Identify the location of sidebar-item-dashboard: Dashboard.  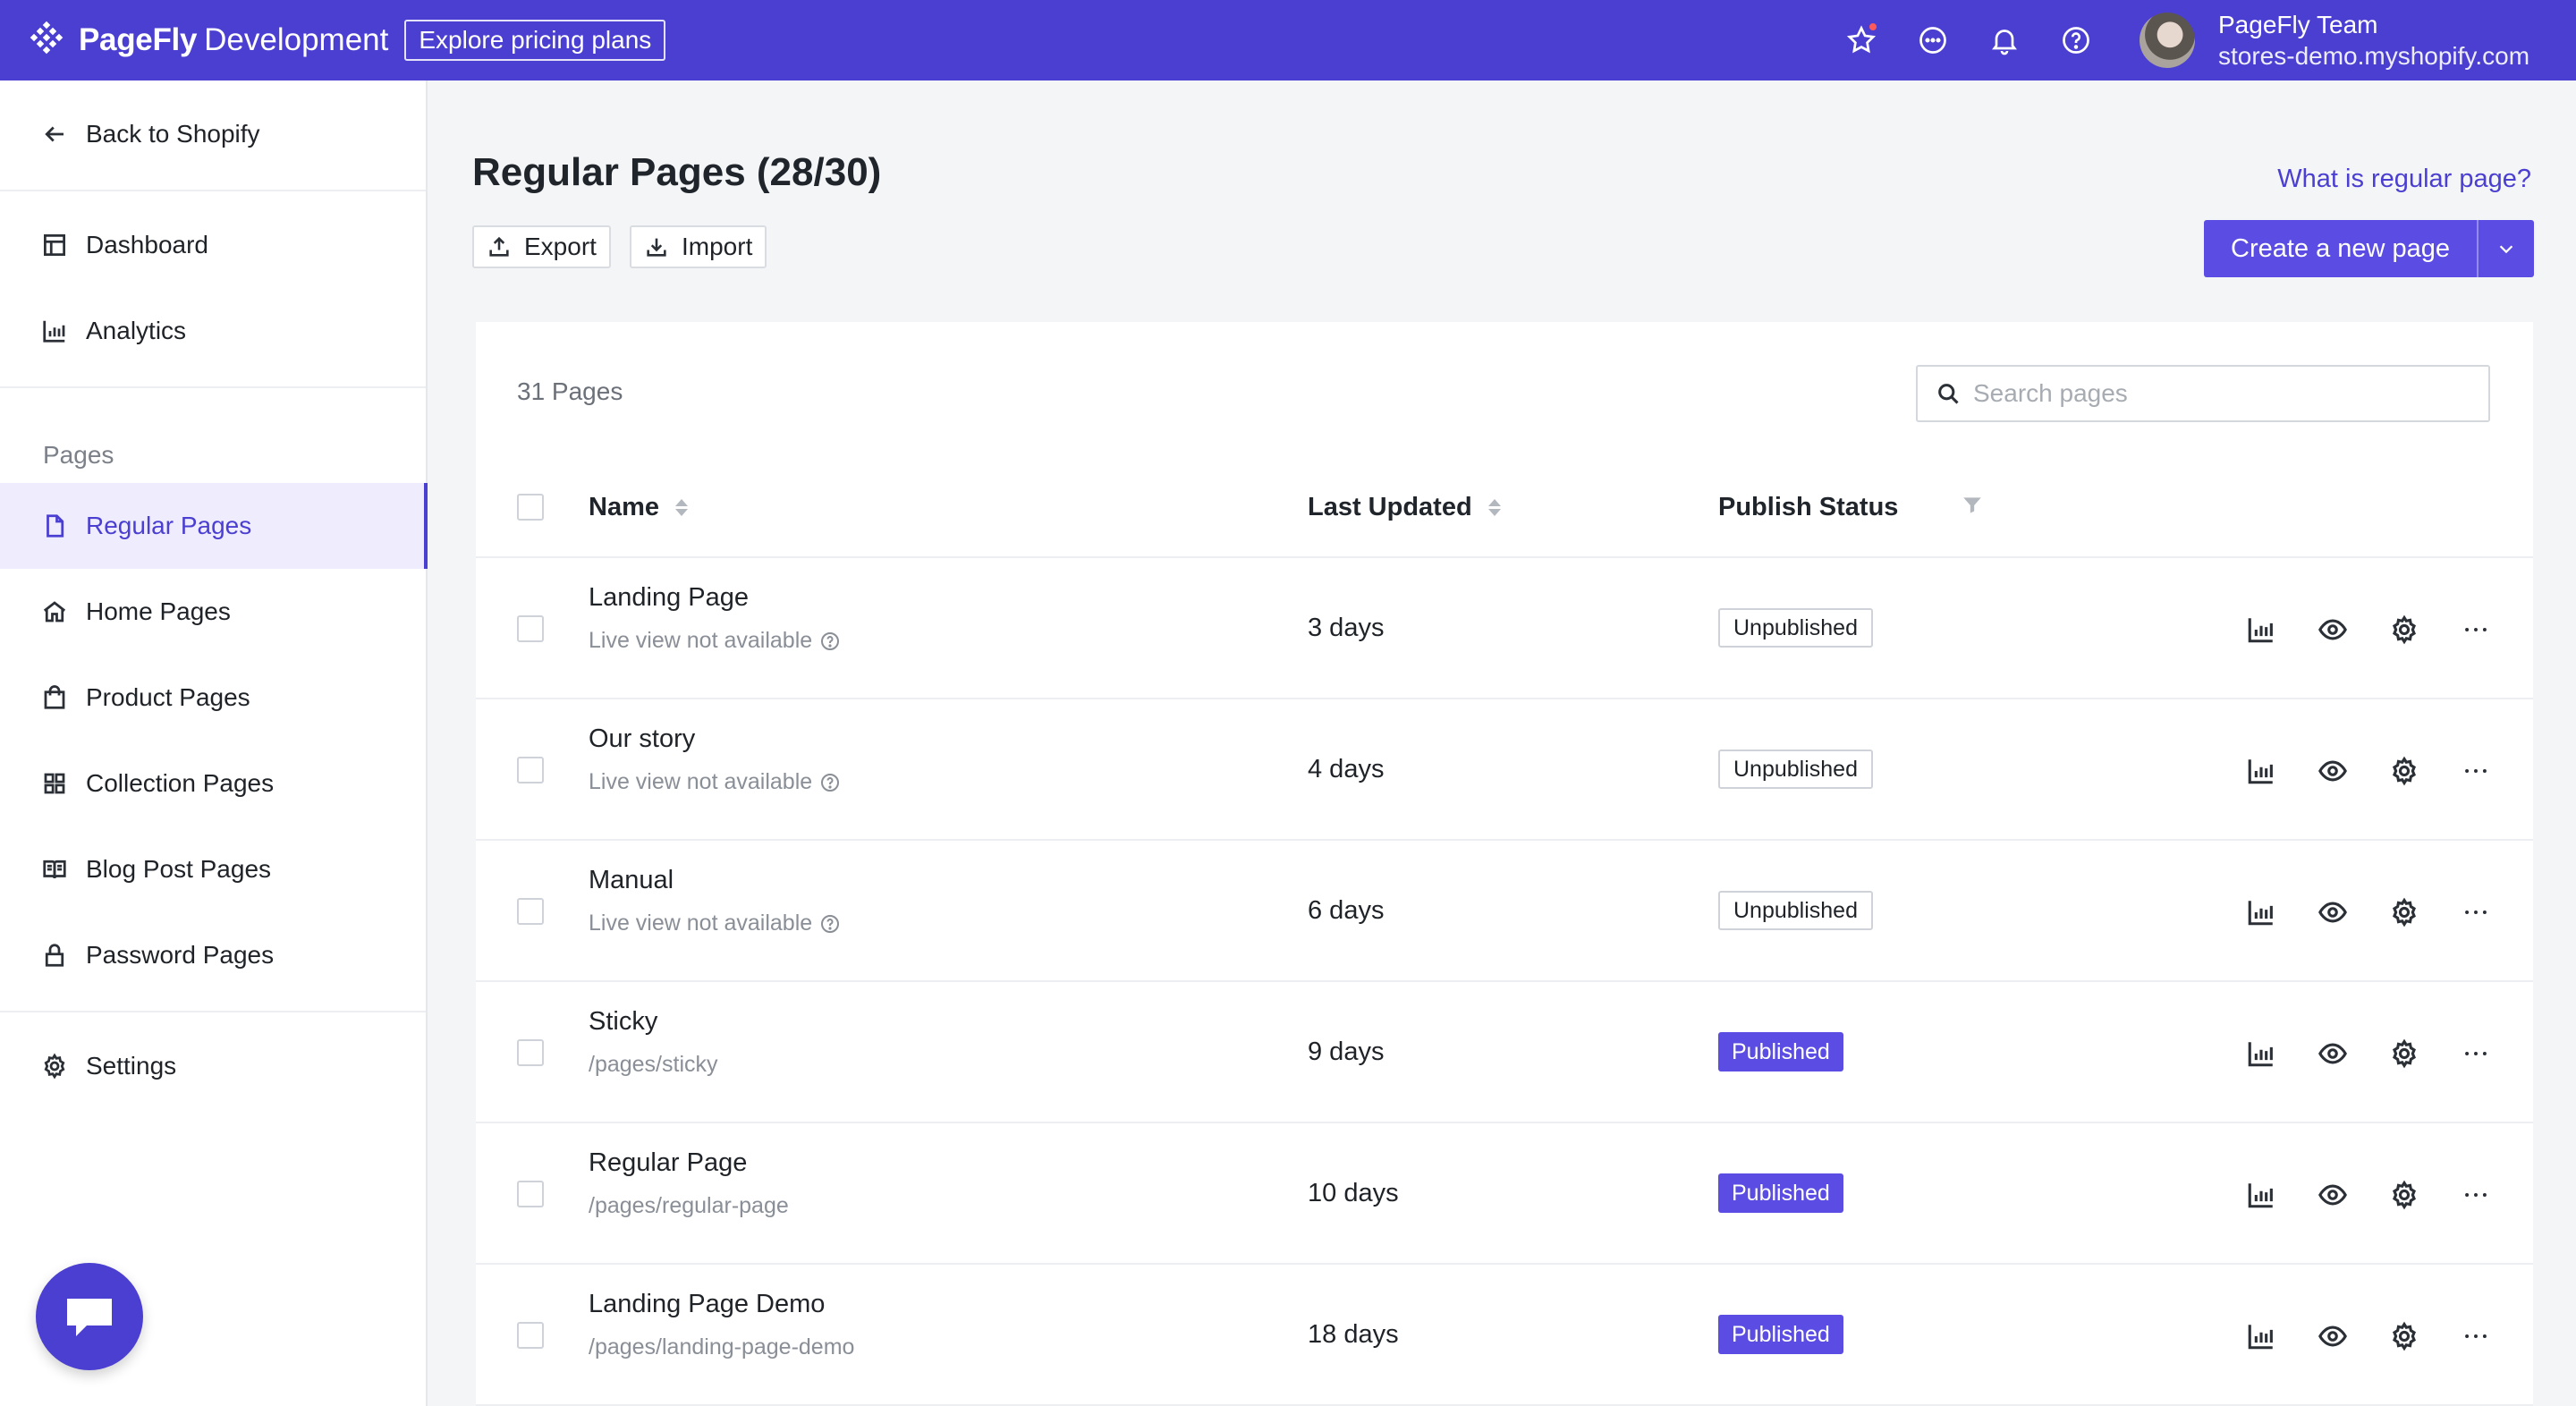
(213, 245).